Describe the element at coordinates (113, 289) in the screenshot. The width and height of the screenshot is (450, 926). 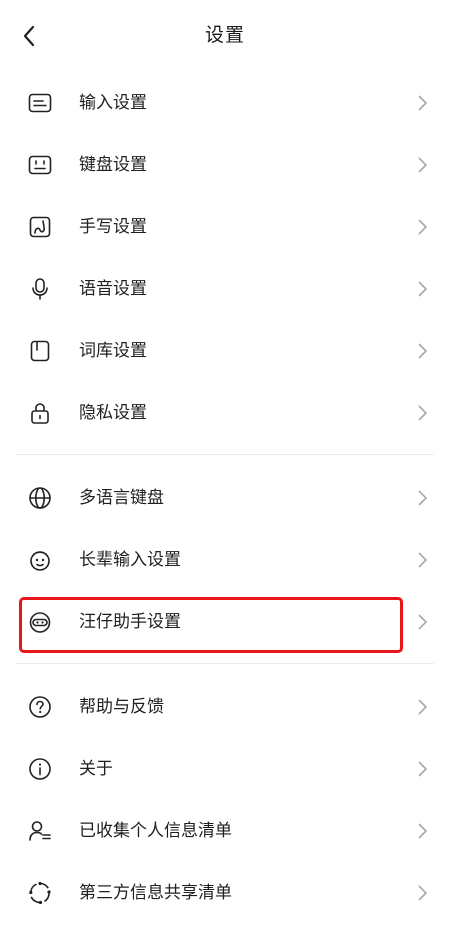
I see `settings-item-label: 语音设置` at that location.